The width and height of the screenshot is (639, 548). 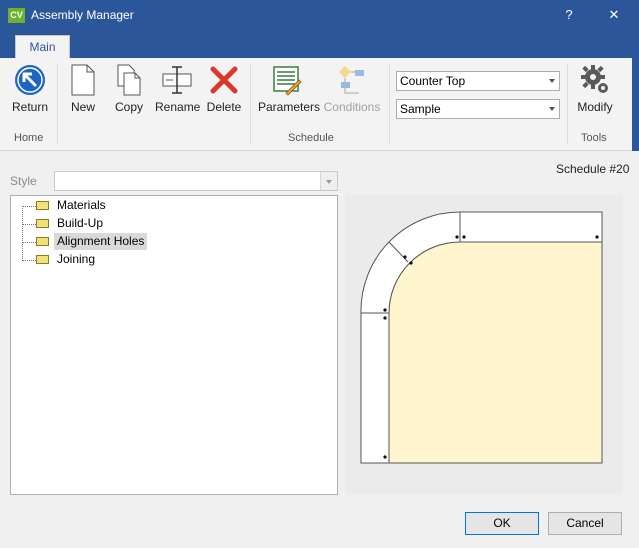 What do you see at coordinates (196, 181) in the screenshot?
I see `style-select` at bounding box center [196, 181].